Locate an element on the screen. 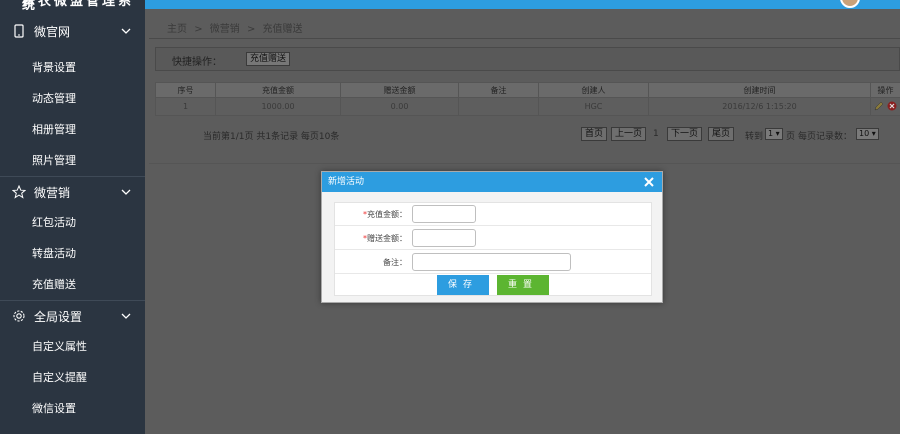  sidebar-group-global-settings: 全局设置 is located at coordinates (72, 315).